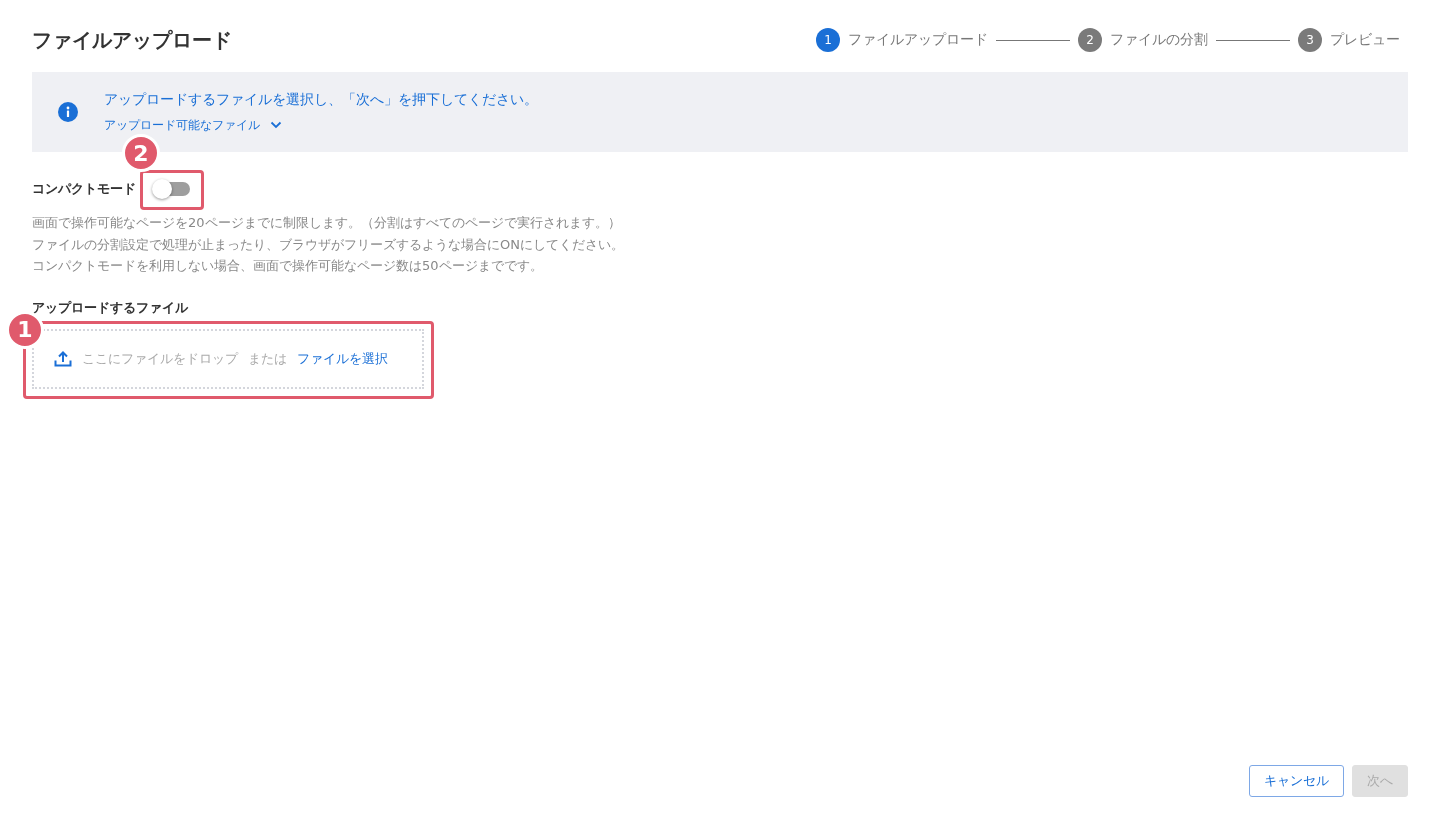  I want to click on file-types-expander: アップロード可能なファイル, so click(321, 125).